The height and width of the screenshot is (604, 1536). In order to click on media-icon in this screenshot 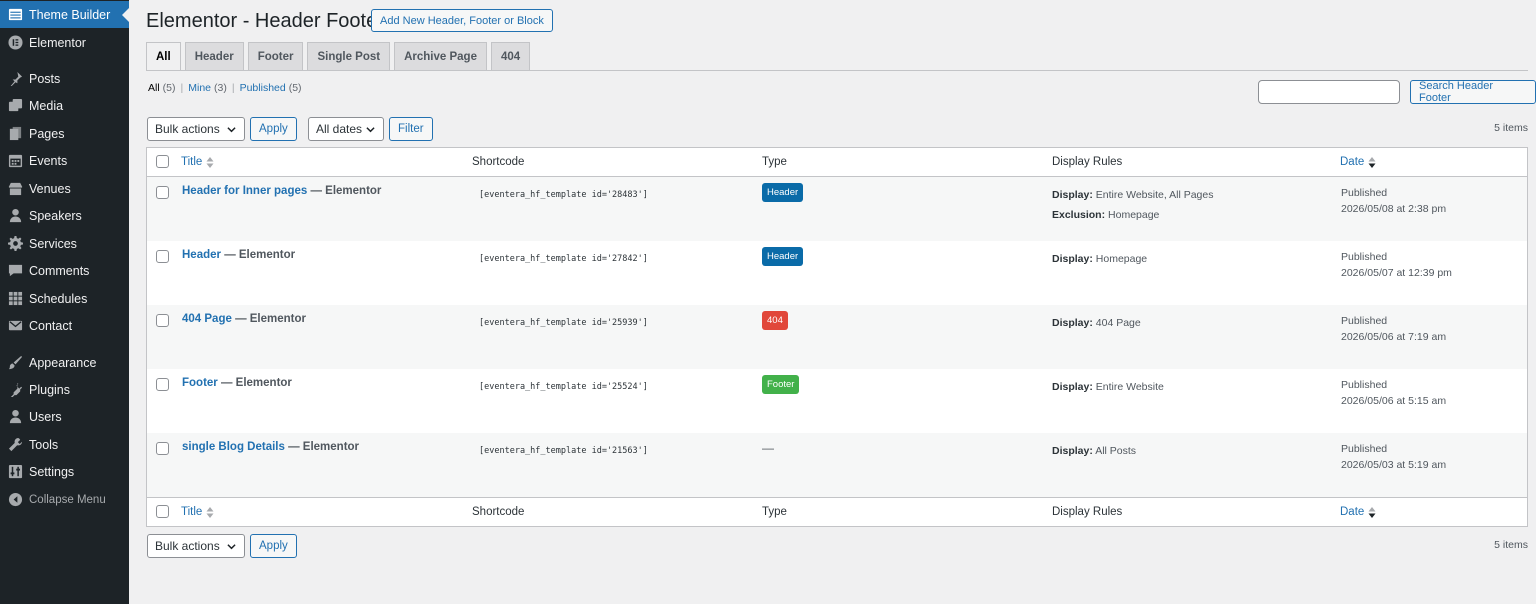, I will do `click(15, 106)`.